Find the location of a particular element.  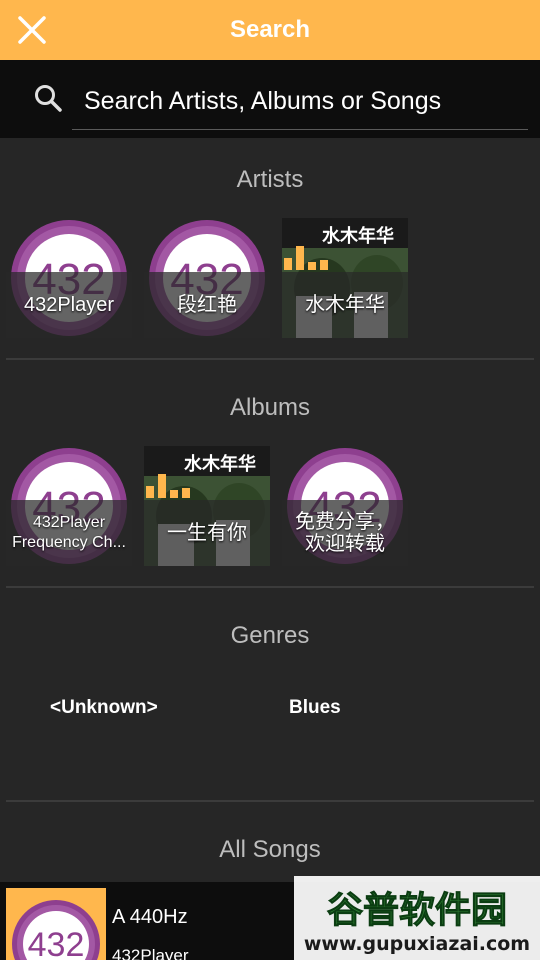

album-tile-yisheng-youni: 水木年华 一生有你 is located at coordinates (207, 506).